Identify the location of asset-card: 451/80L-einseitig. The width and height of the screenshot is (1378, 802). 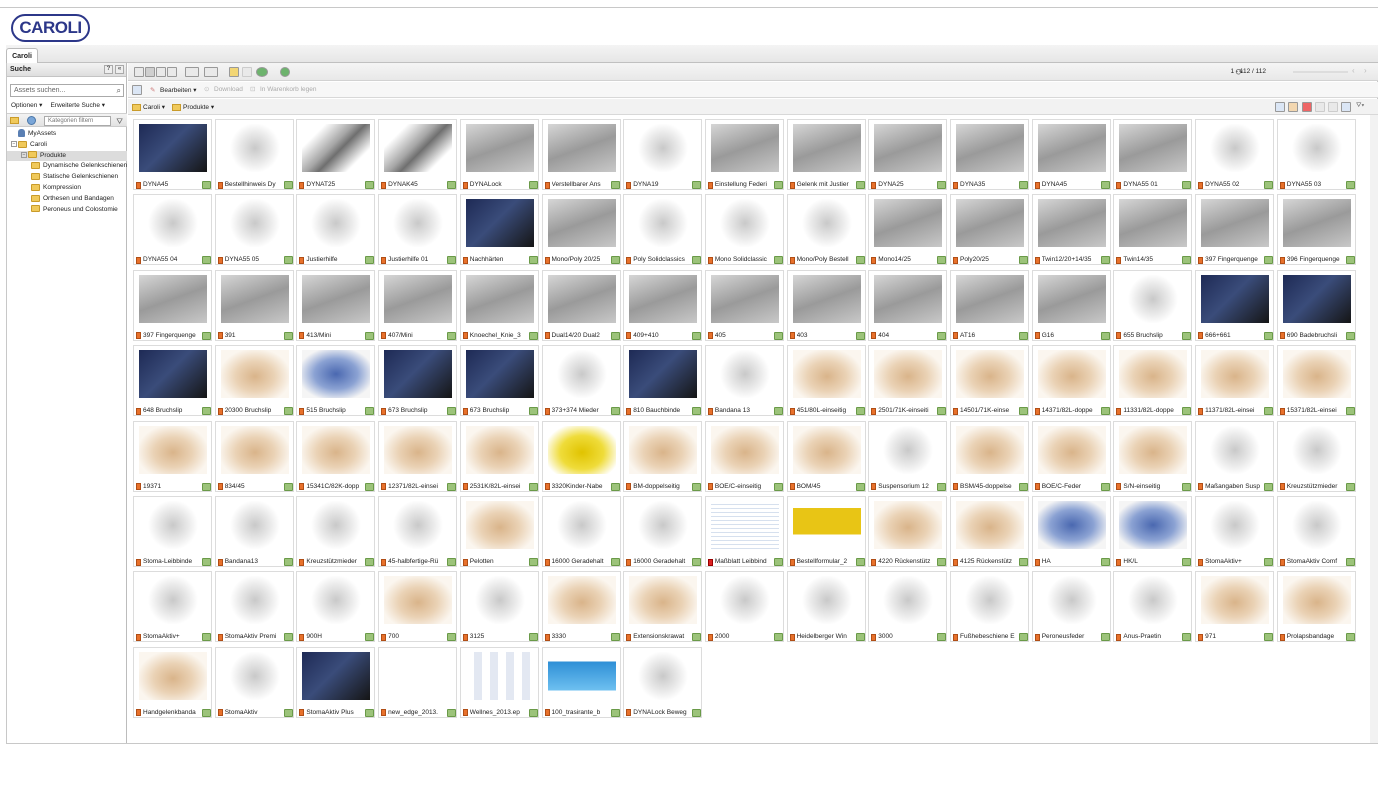
(826, 381).